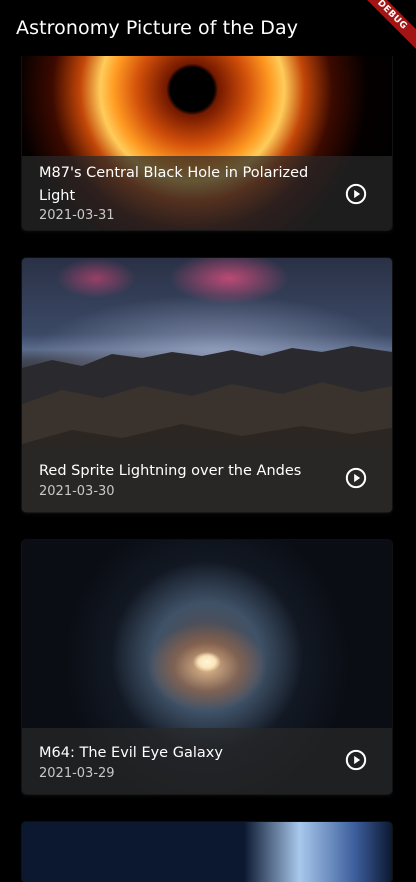 The width and height of the screenshot is (416, 882). I want to click on card-date: 2021-03-31, so click(77, 215).